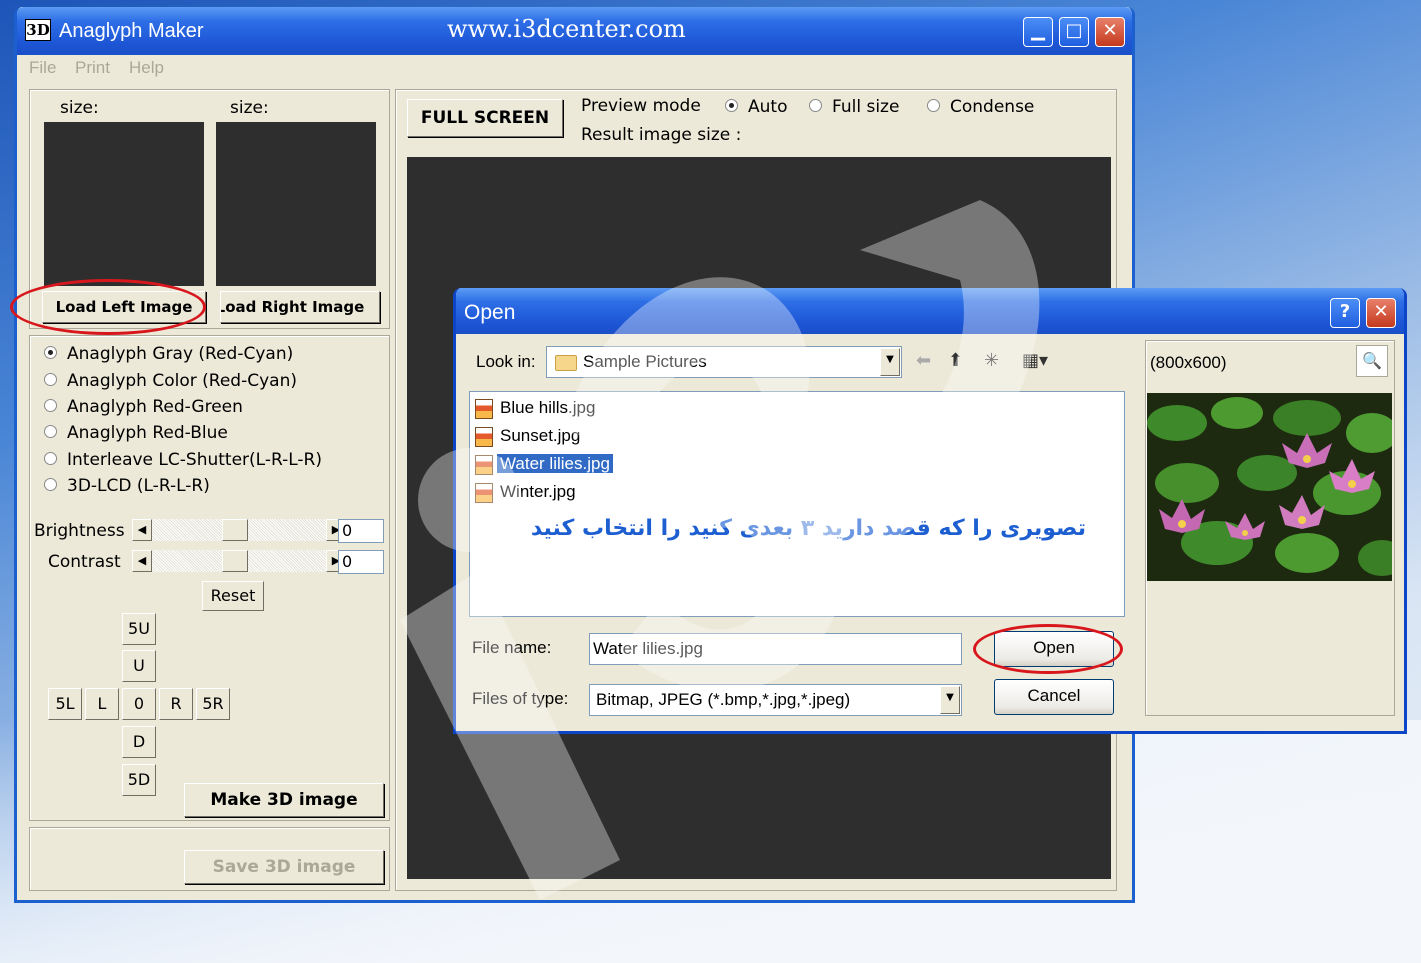 The image size is (1421, 963). What do you see at coordinates (143, 407) in the screenshot?
I see `mode-option: Anaglyph Red-Green` at bounding box center [143, 407].